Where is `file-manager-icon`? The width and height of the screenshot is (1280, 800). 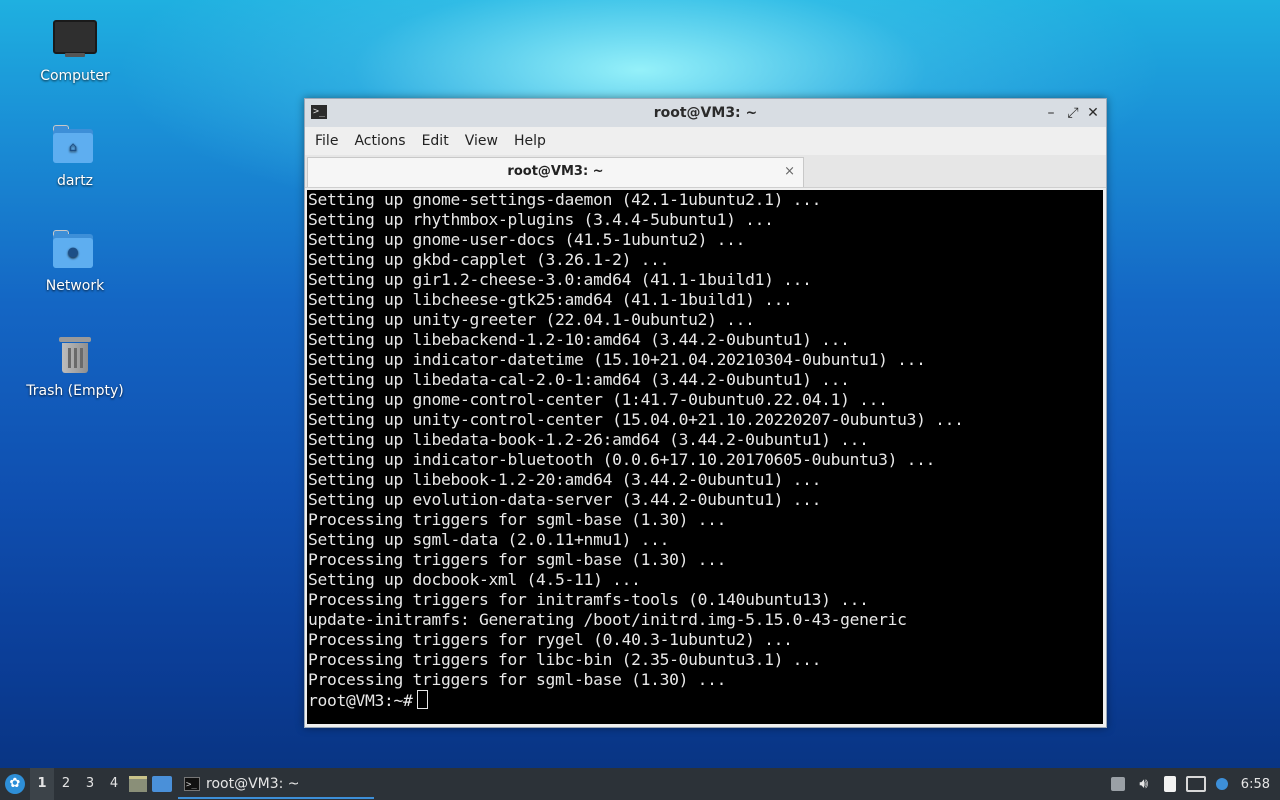
file-manager-icon is located at coordinates (138, 784).